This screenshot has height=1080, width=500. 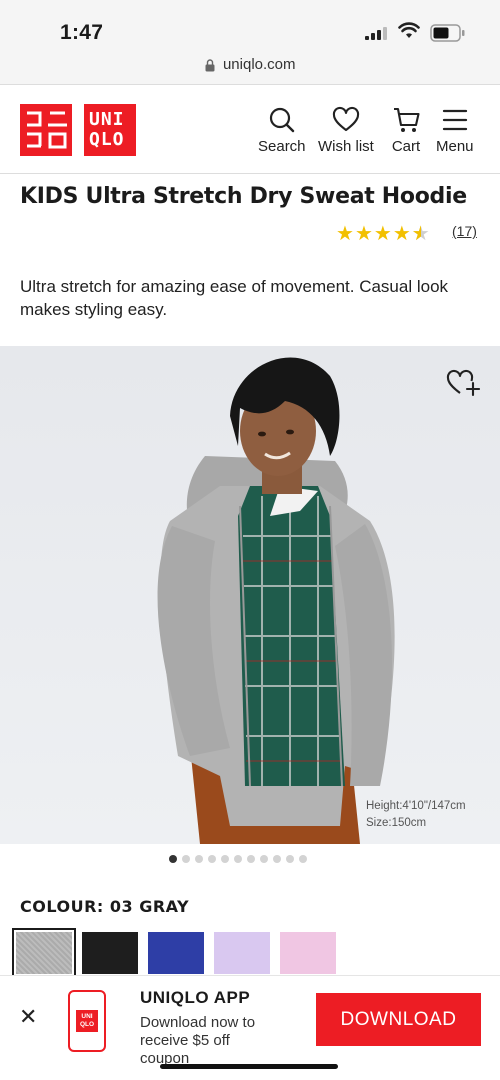 I want to click on cart-icon, so click(x=407, y=119).